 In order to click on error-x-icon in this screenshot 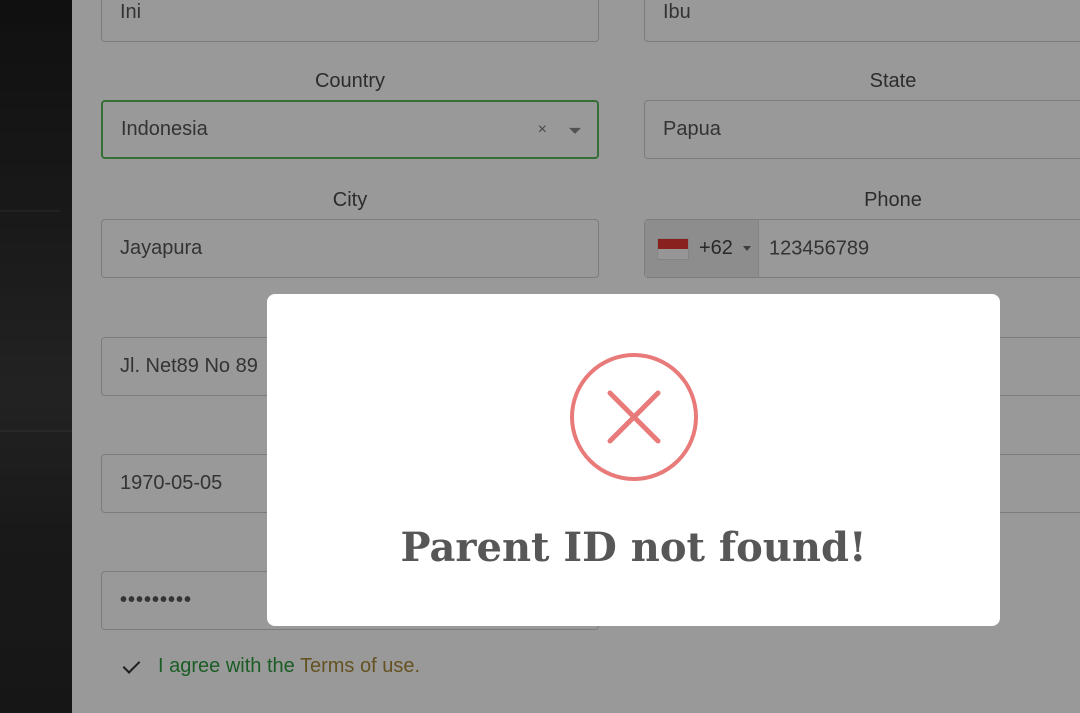, I will do `click(634, 417)`.